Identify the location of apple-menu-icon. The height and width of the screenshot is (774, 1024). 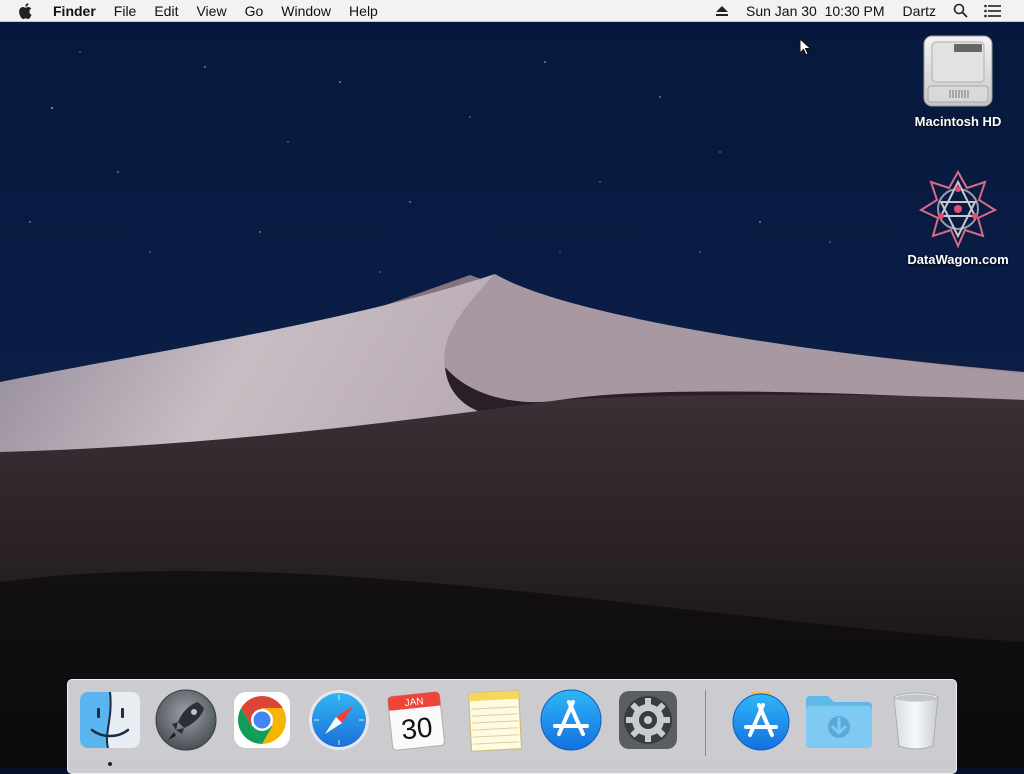
(22, 11).